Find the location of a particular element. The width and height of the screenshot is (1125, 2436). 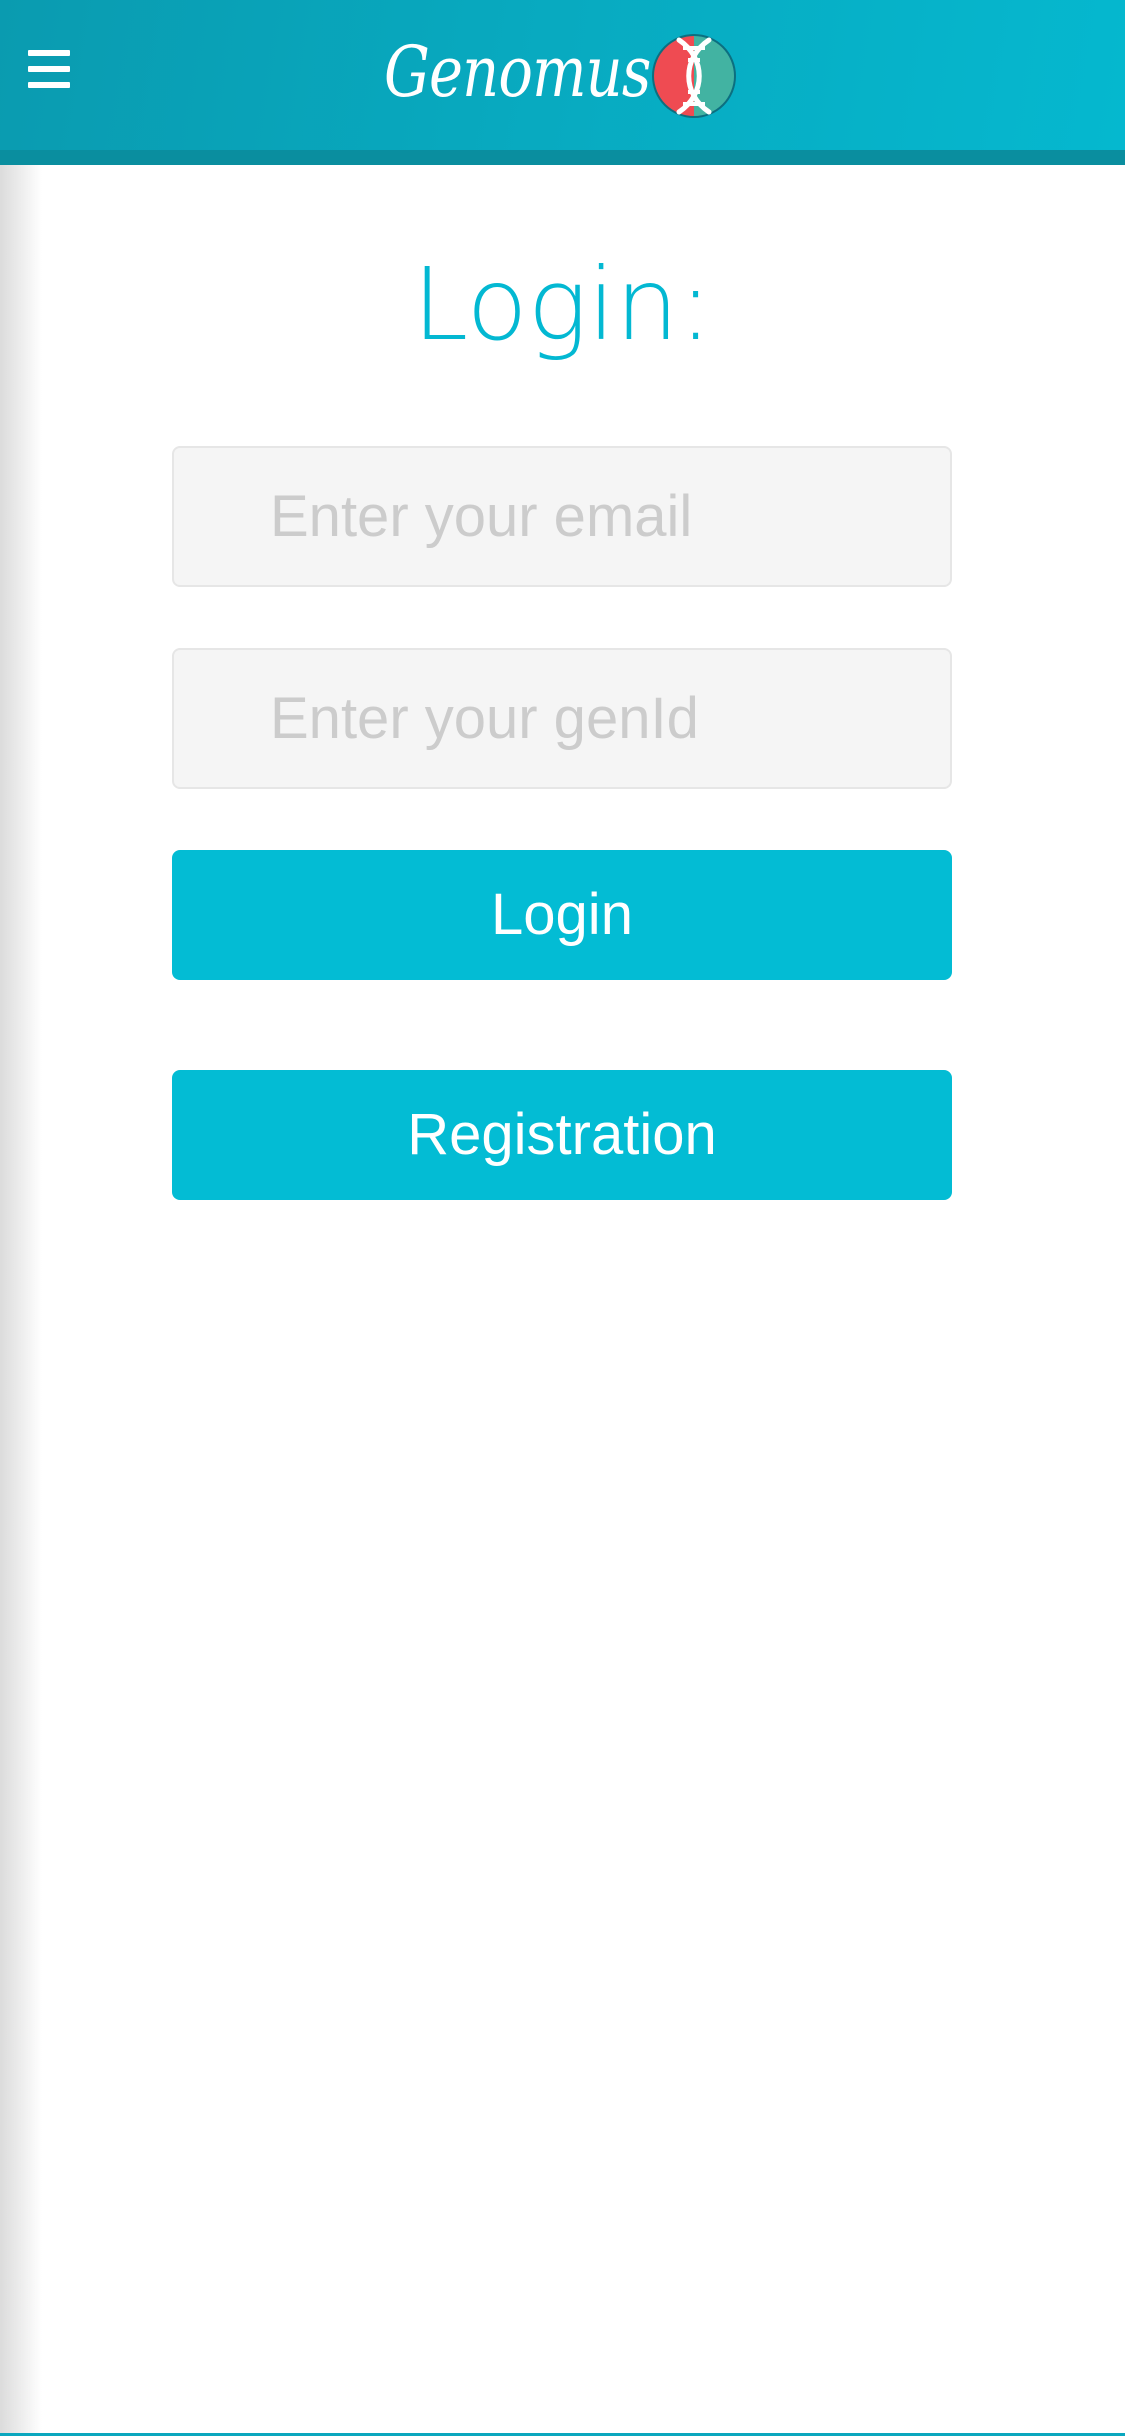

app-logo: Genomus is located at coordinates (564, 76).